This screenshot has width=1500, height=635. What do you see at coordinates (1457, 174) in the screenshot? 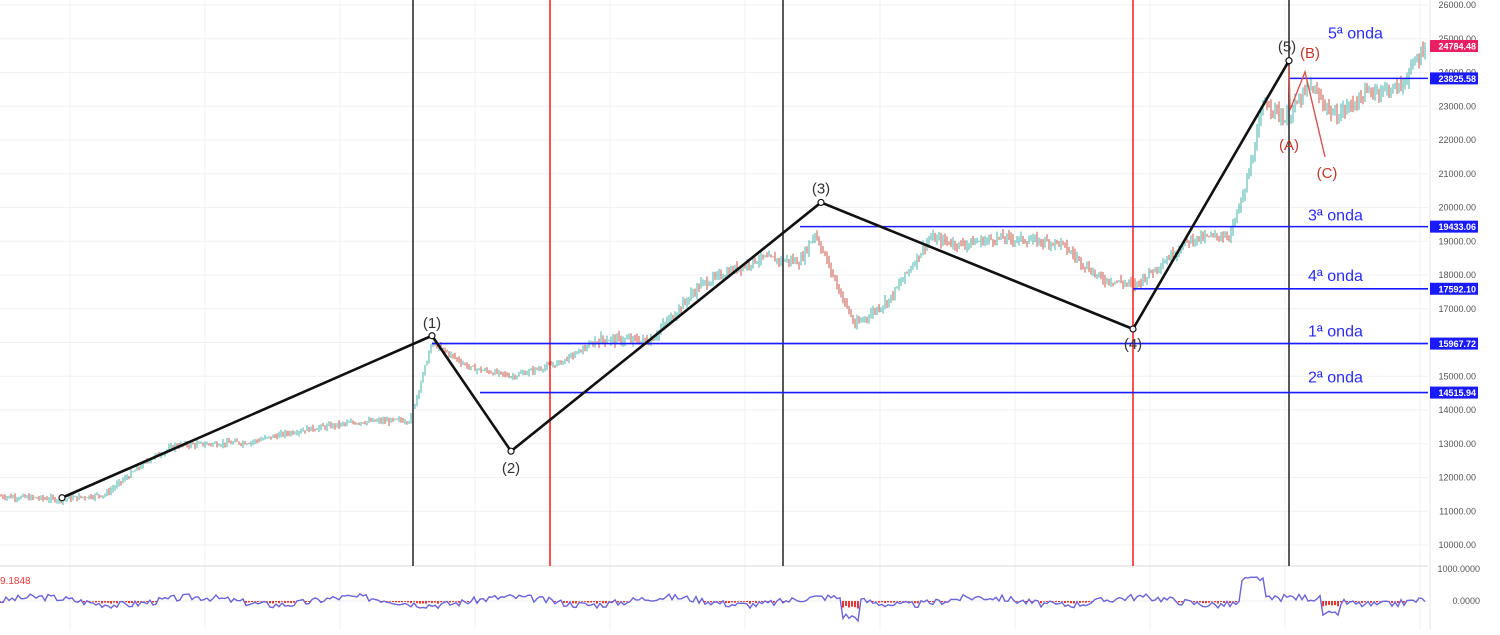
I see `y-tick-label: 21000.00` at bounding box center [1457, 174].